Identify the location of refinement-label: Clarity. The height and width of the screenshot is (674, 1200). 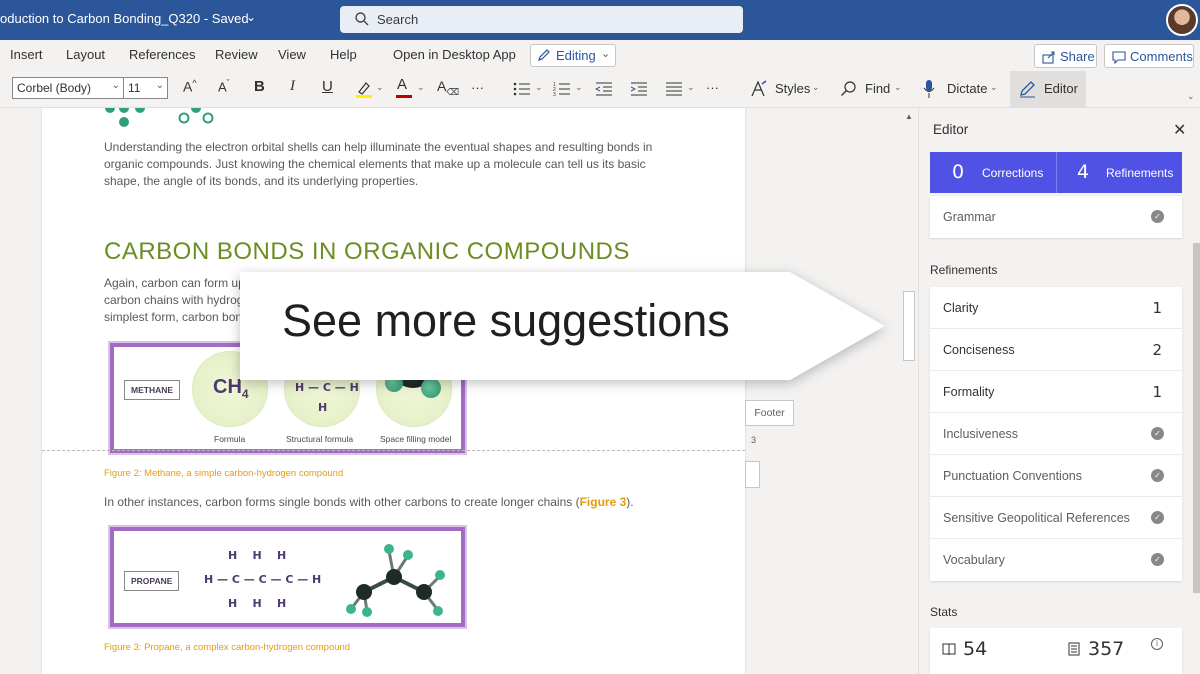
(961, 308).